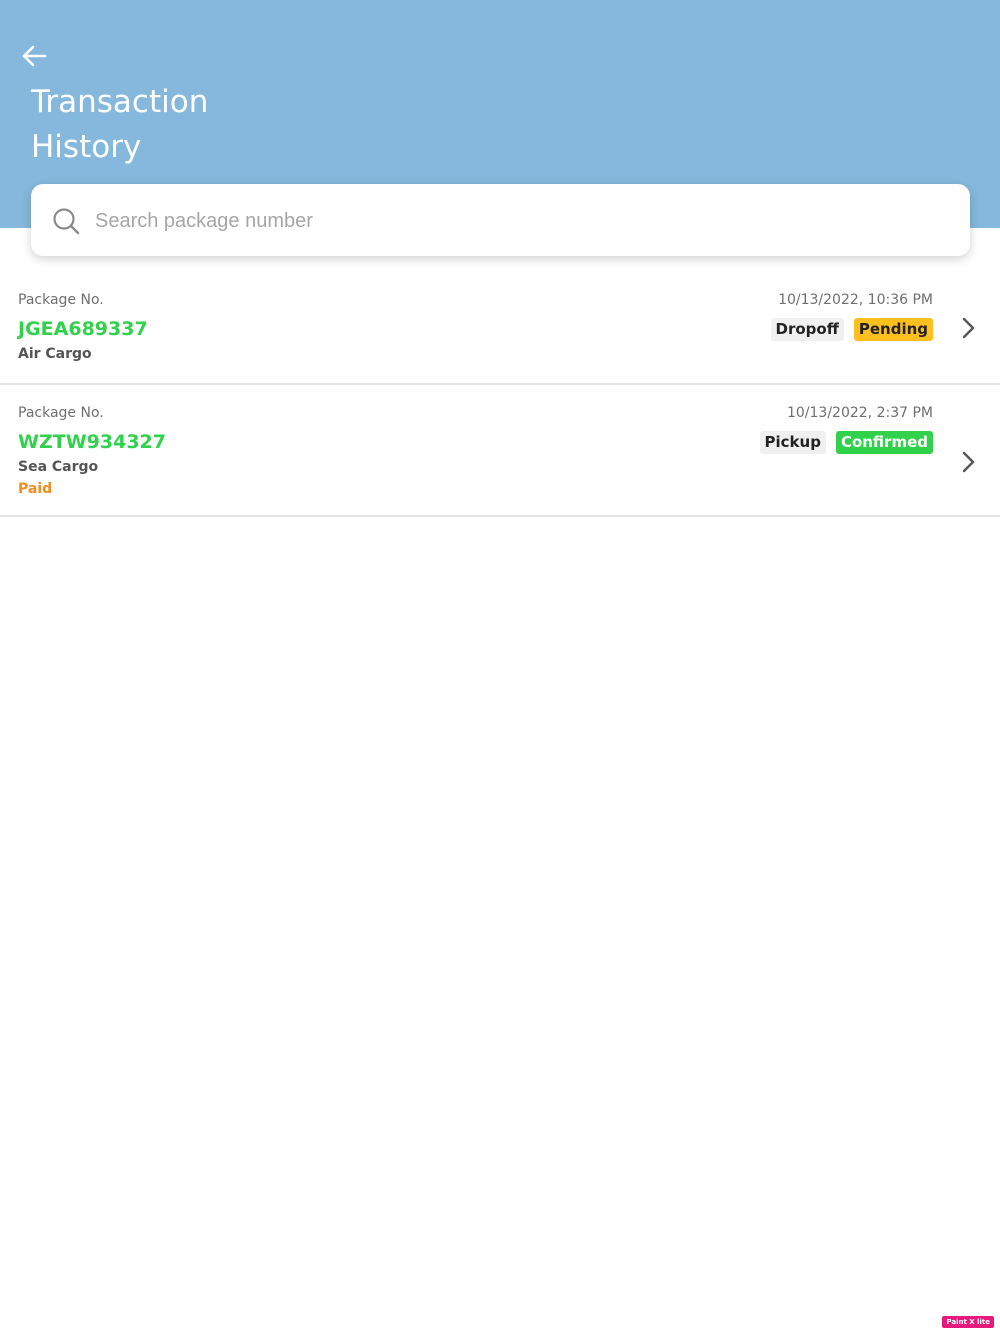 This screenshot has height=1334, width=1000. Describe the element at coordinates (884, 442) in the screenshot. I see `status-badge: Confirmed` at that location.